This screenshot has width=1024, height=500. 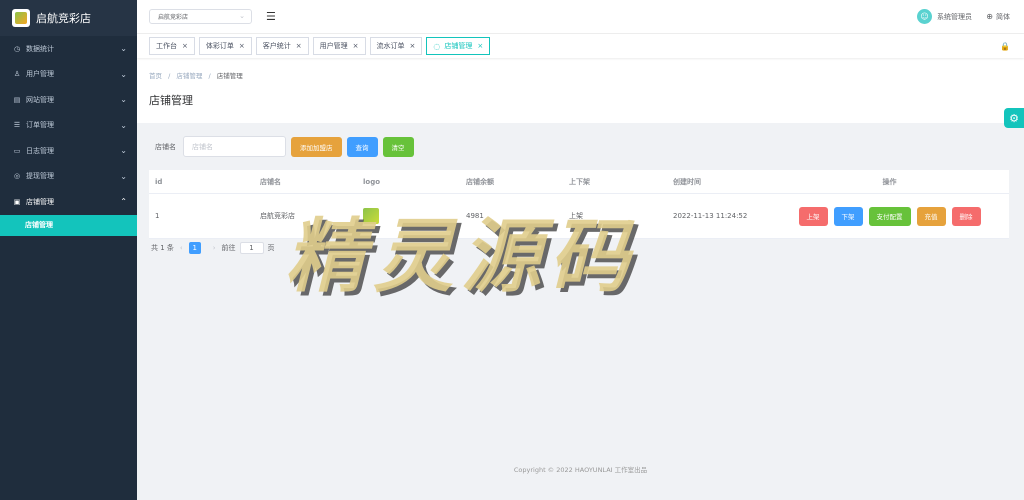 I want to click on delete-button: 删除, so click(x=966, y=216).